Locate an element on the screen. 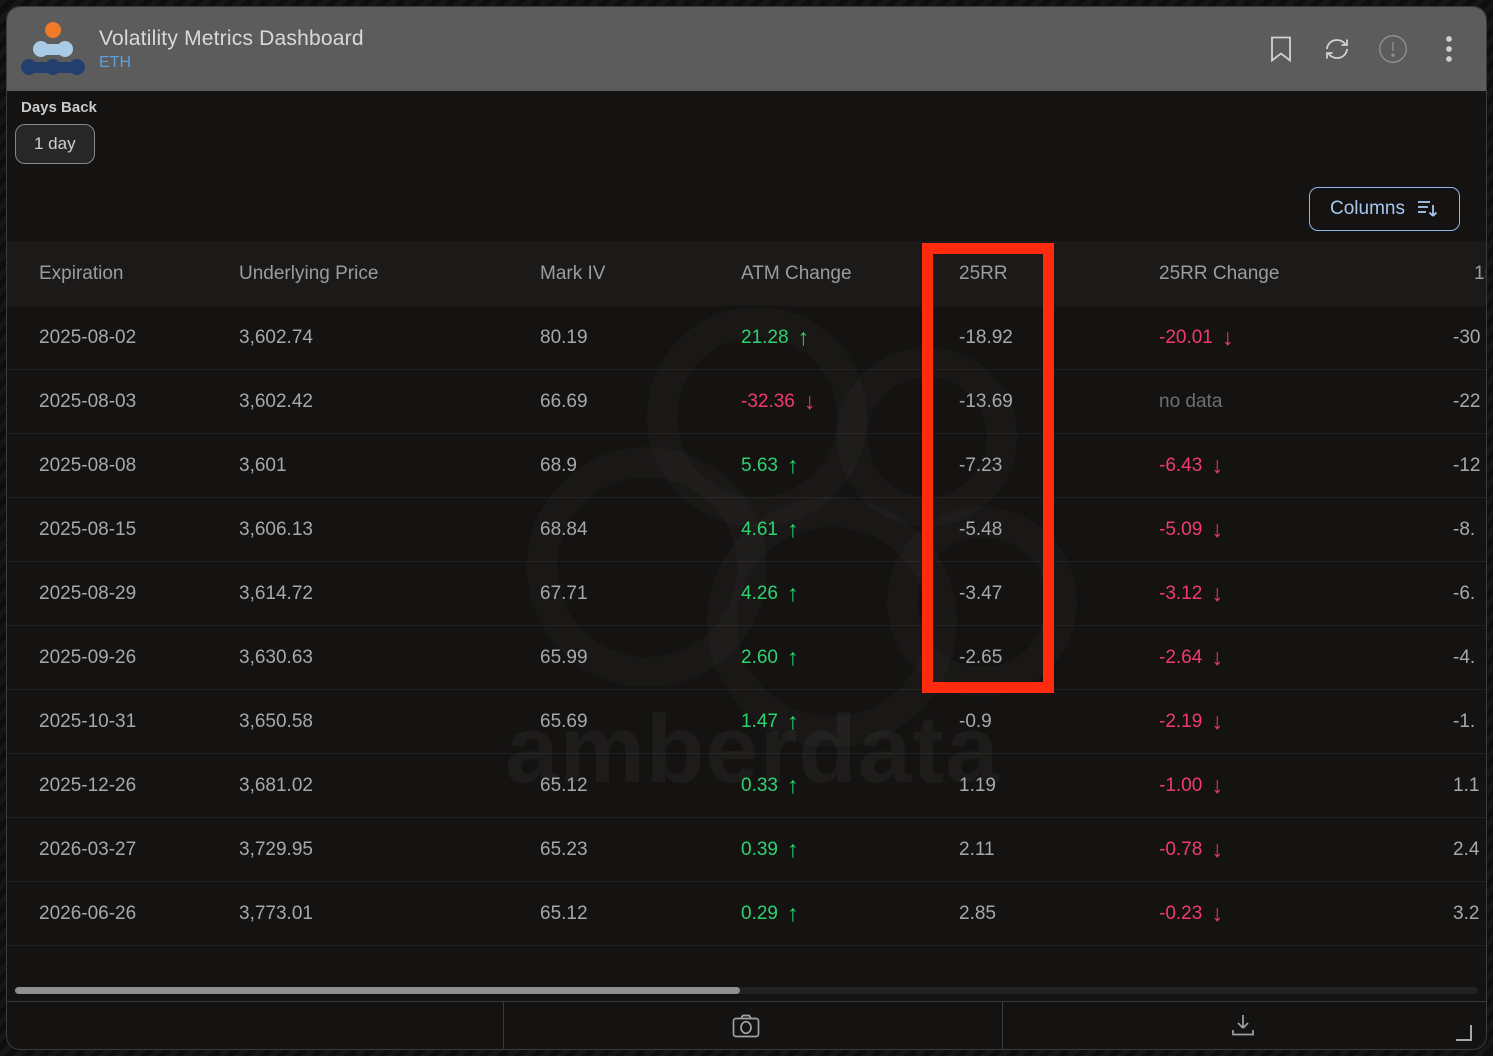 The height and width of the screenshot is (1056, 1493). cell-next-column-partial: -8. is located at coordinates (1464, 529).